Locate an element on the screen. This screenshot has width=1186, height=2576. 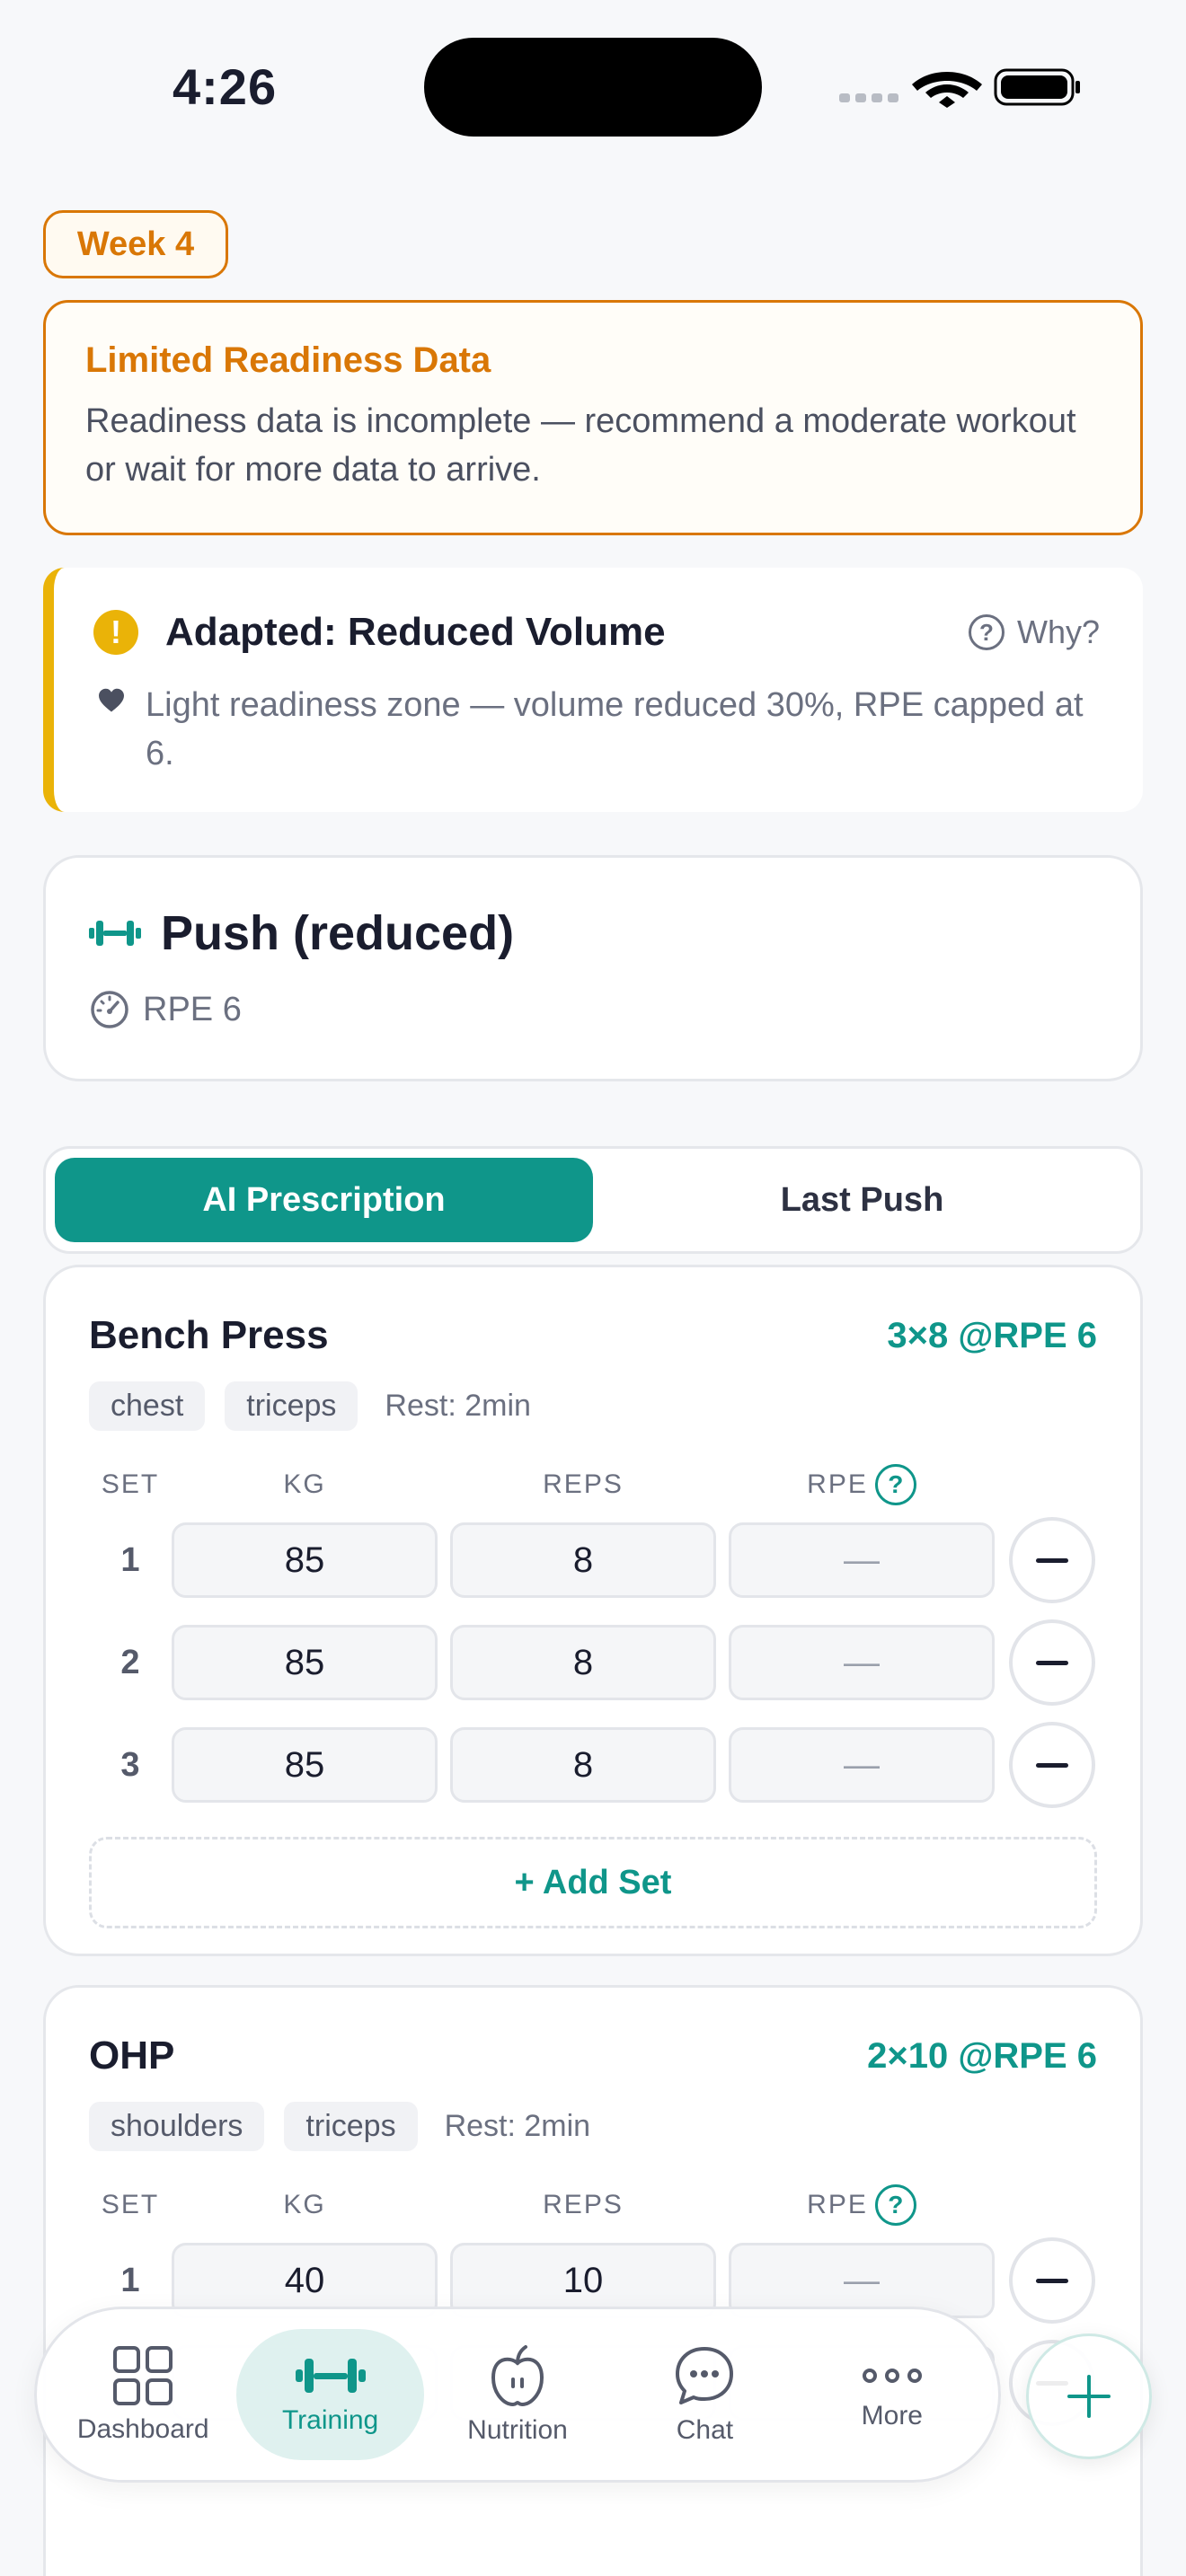
status-time: 4:26 is located at coordinates (225, 86).